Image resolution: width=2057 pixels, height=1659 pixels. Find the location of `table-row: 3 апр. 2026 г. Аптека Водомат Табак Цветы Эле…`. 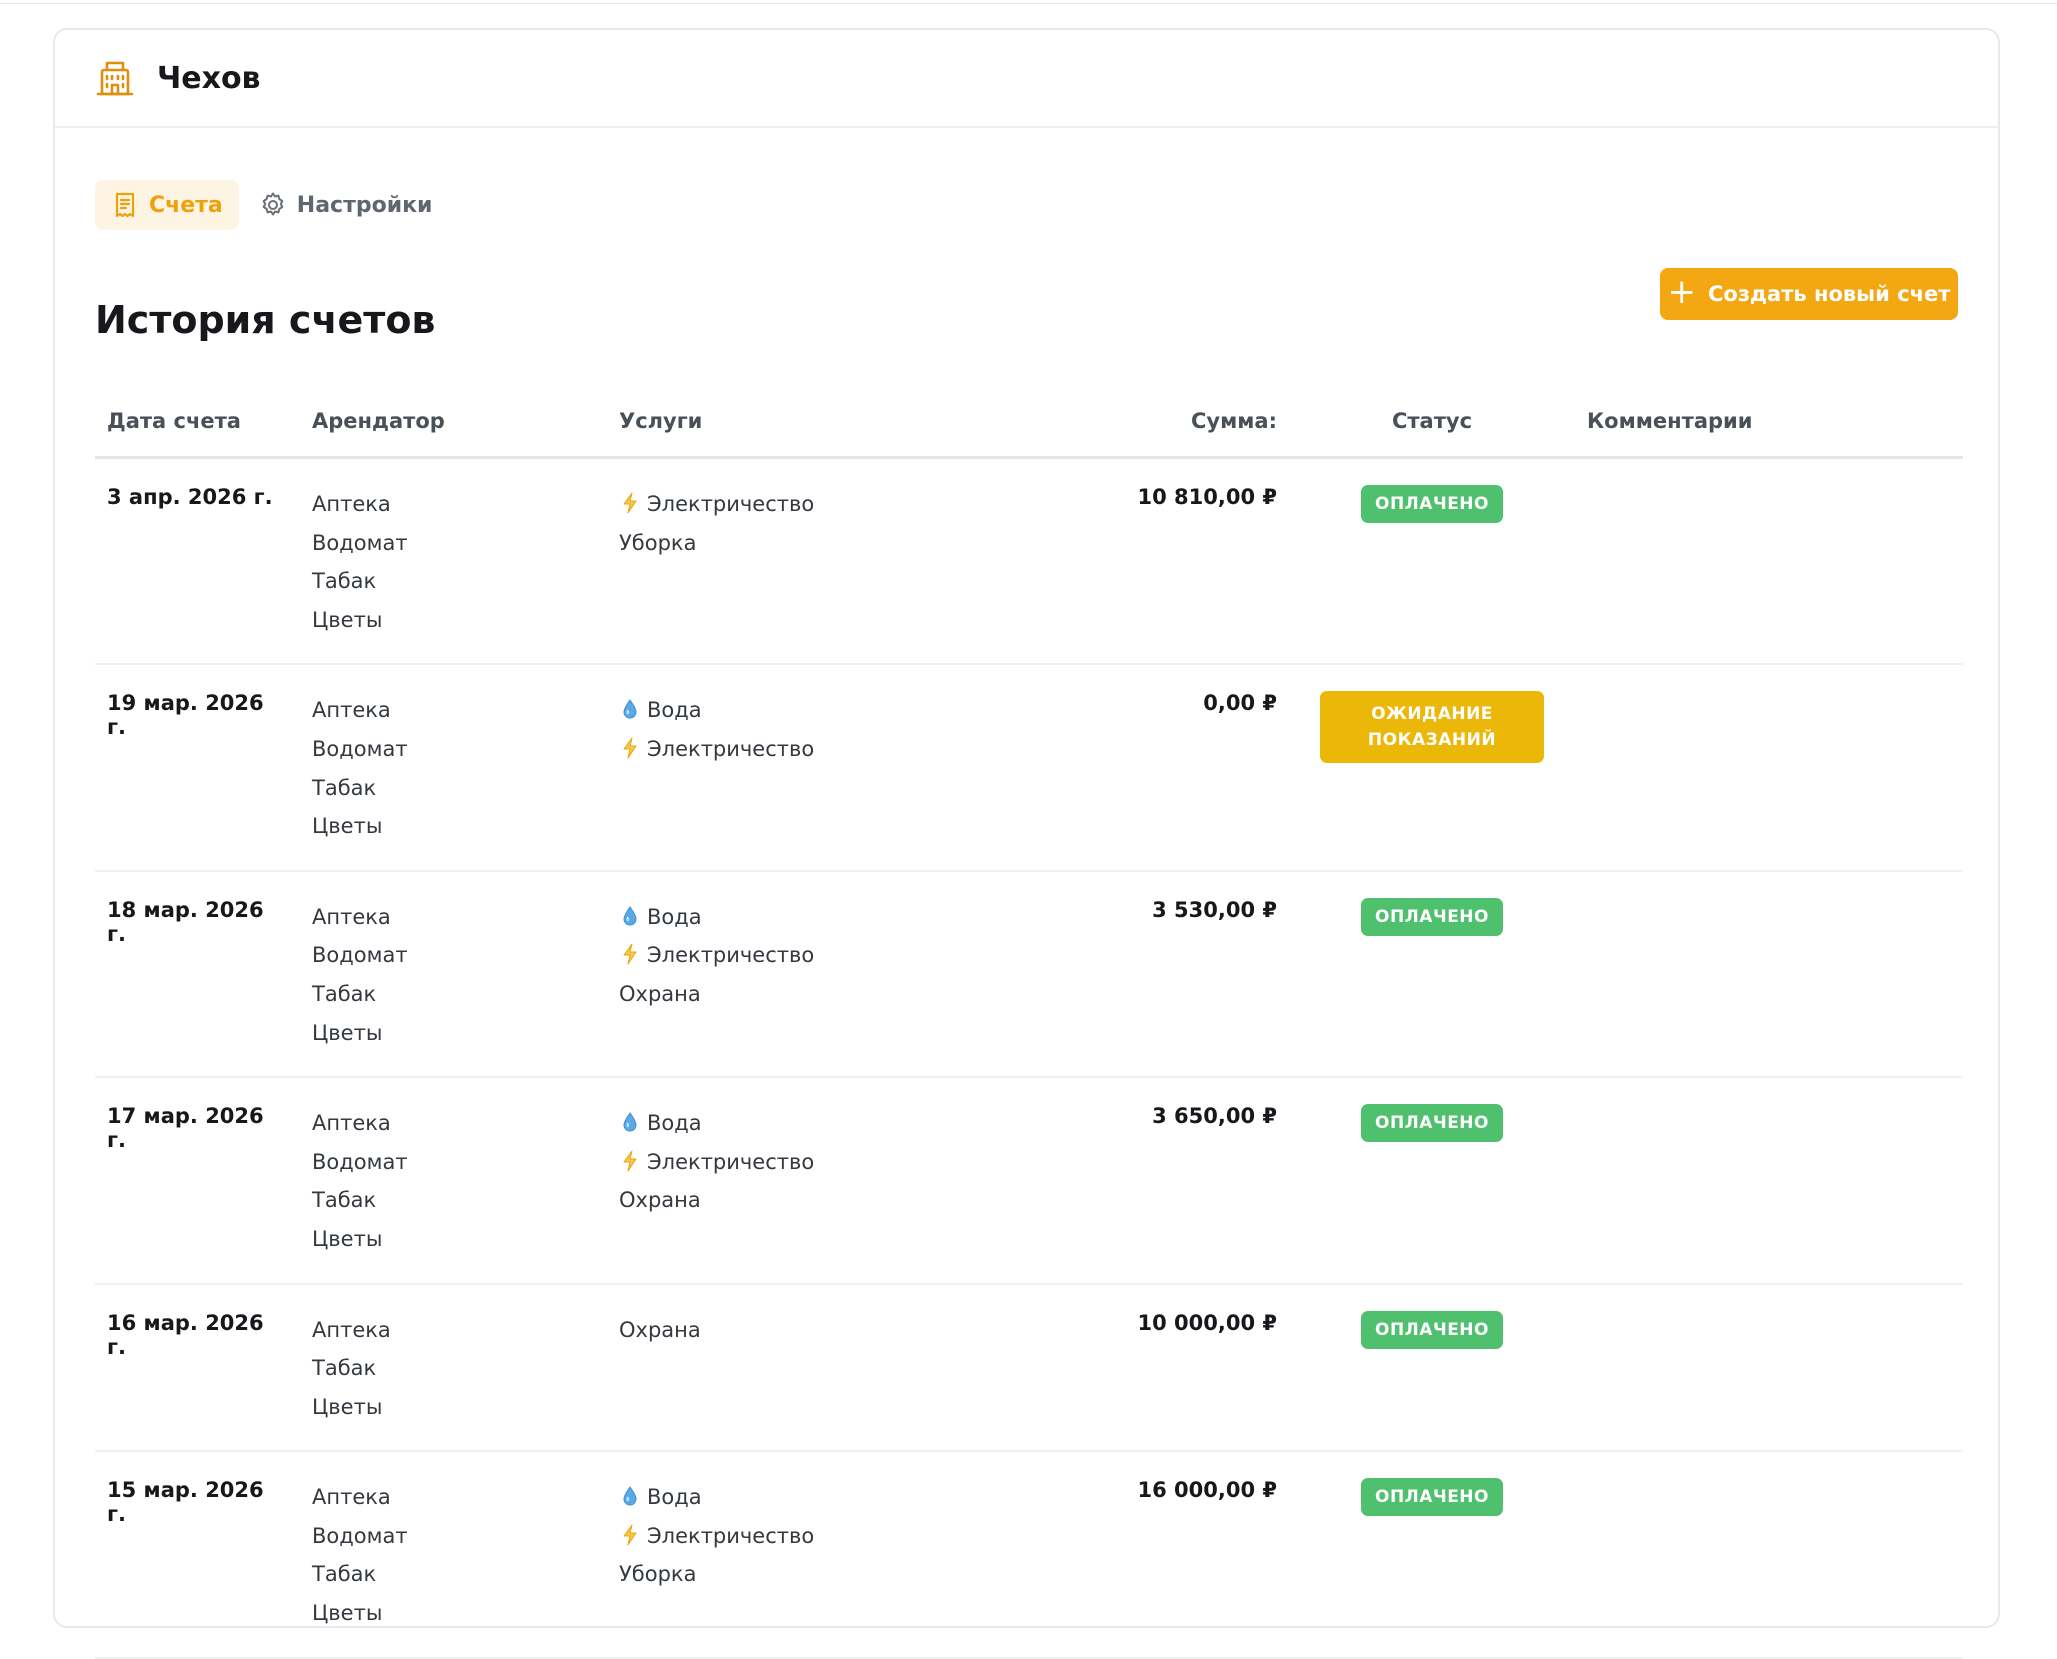

table-row: 3 апр. 2026 г. Аптека Водомат Табак Цветы Эле… is located at coordinates (1029, 561).